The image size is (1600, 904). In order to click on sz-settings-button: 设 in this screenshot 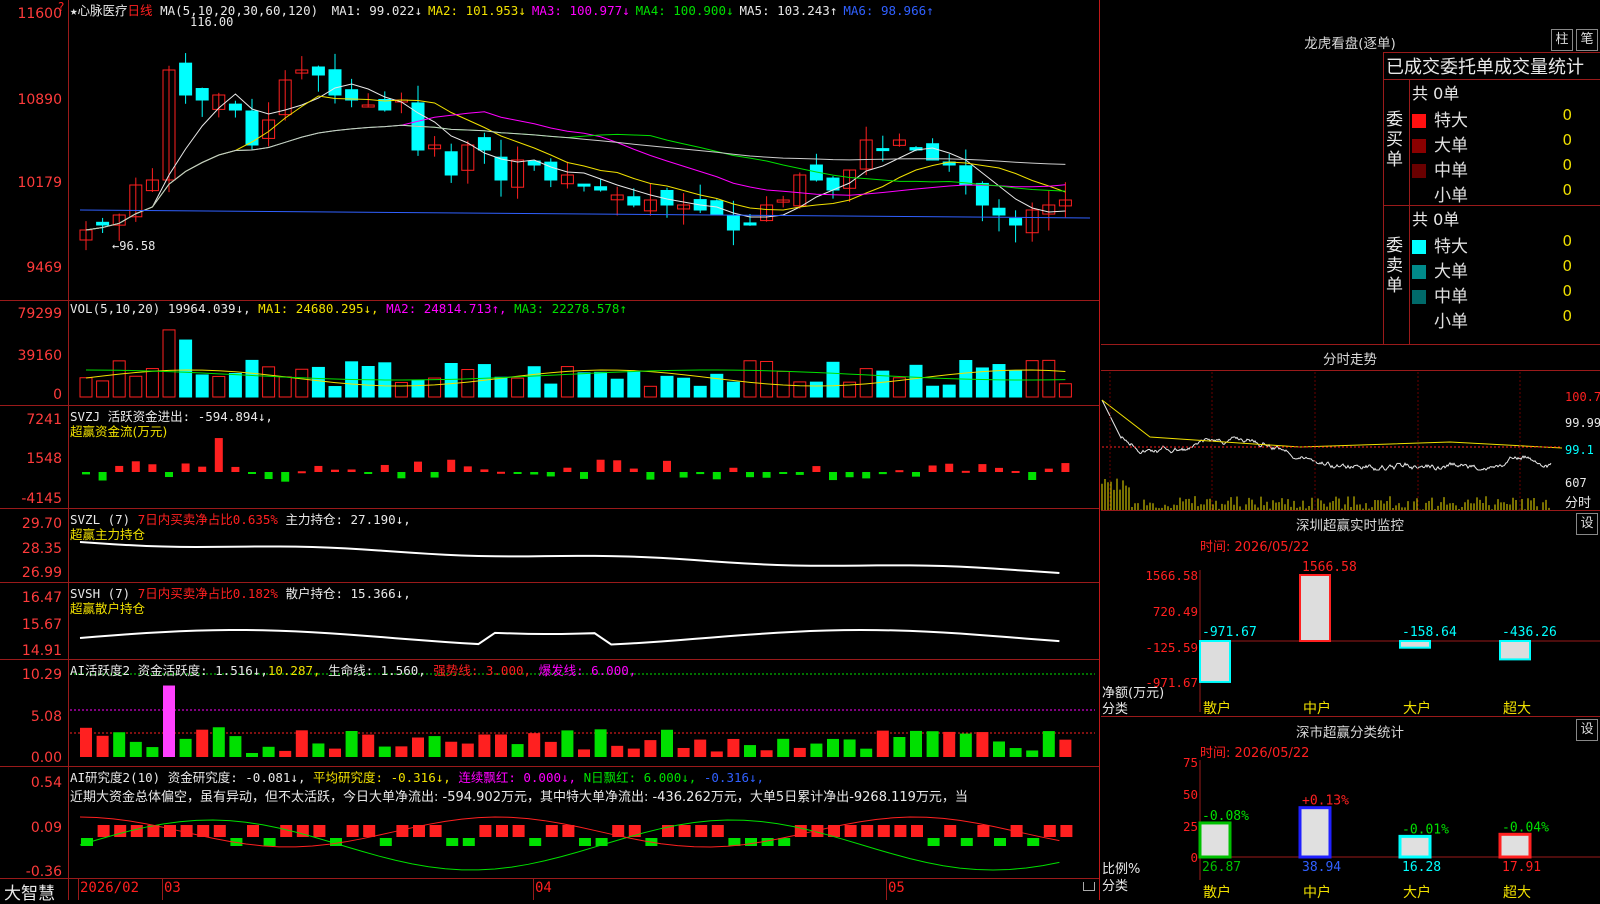, I will do `click(1587, 524)`.